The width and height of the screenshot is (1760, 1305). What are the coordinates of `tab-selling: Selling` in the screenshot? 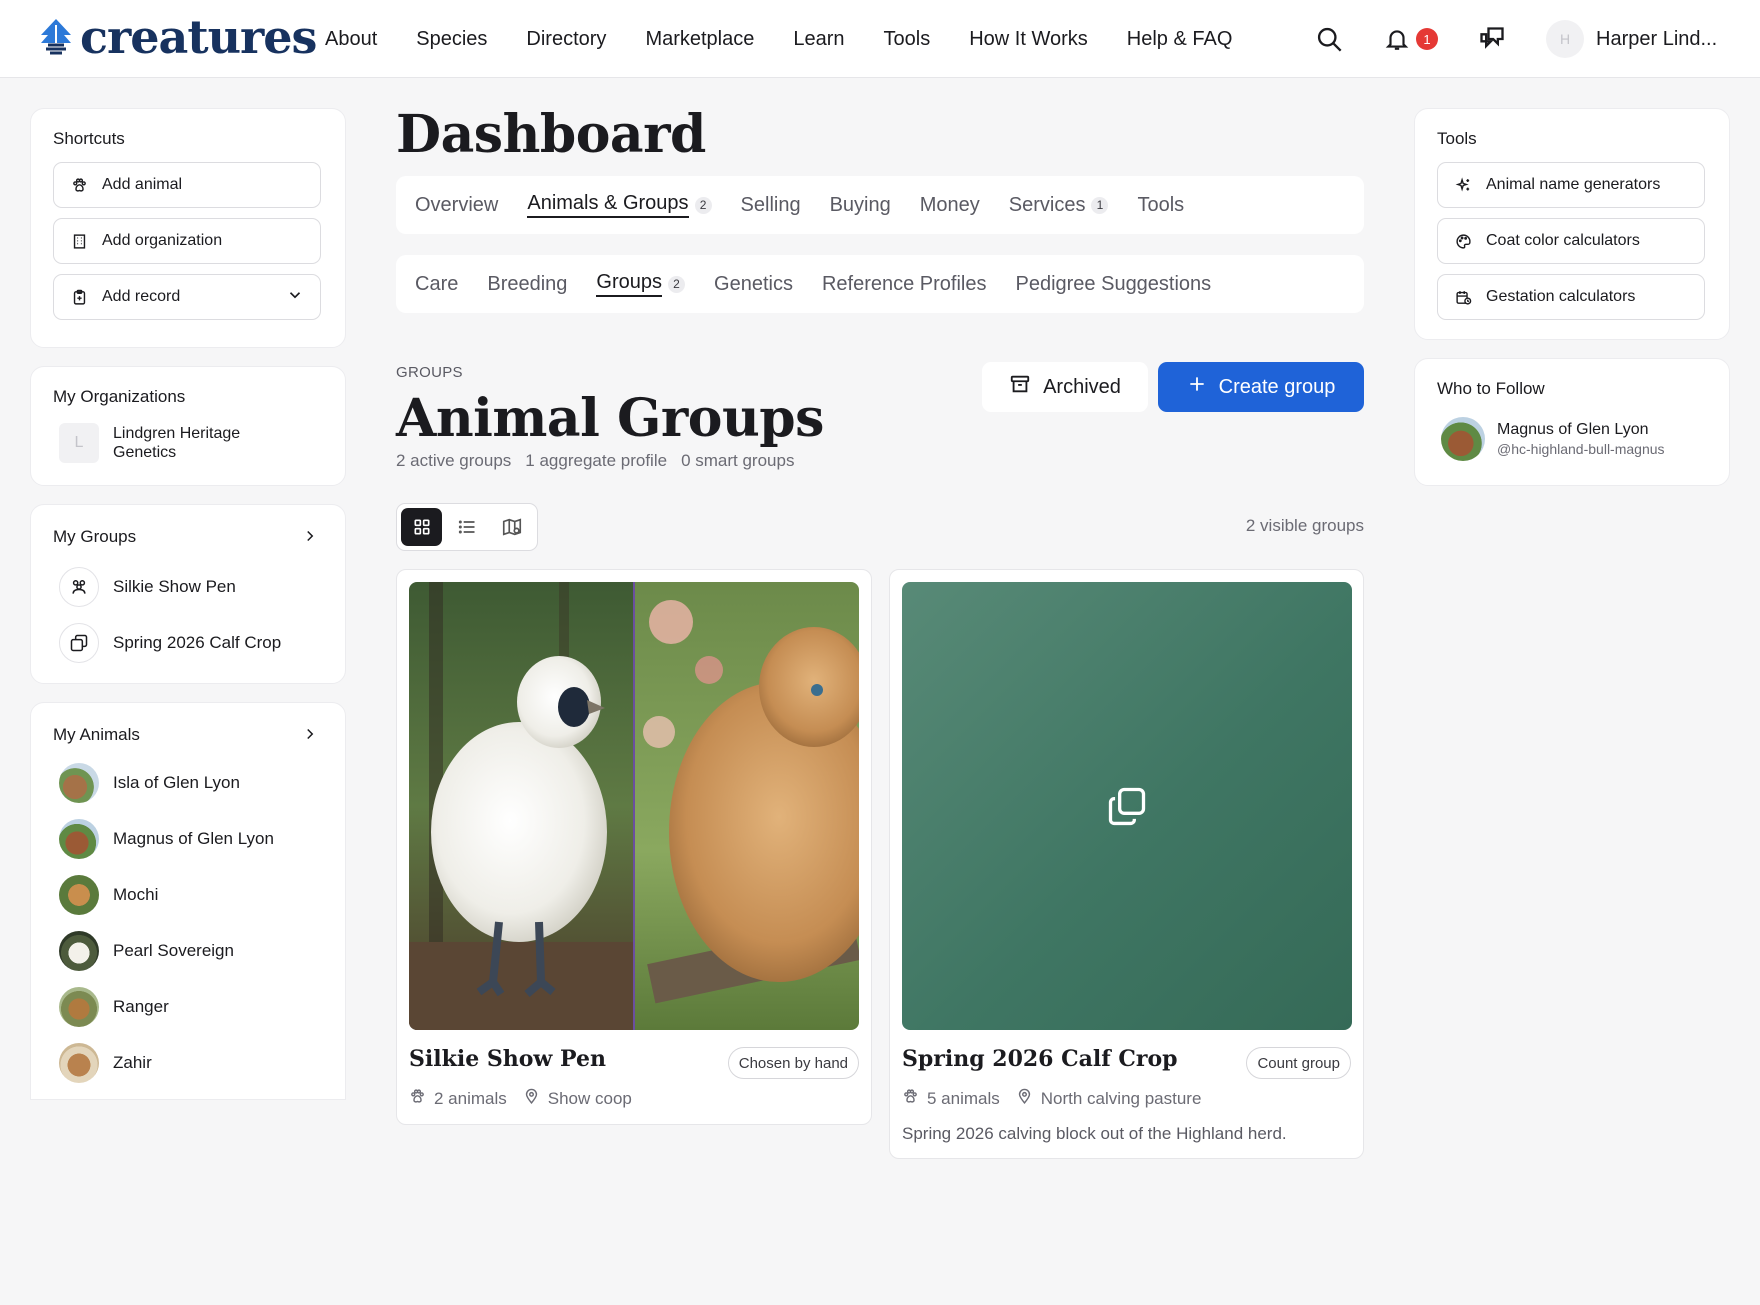 It's located at (771, 205).